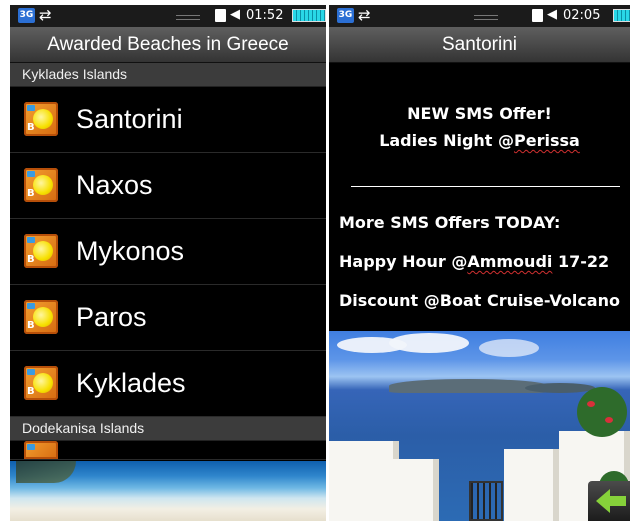 Image resolution: width=630 pixels, height=521 pixels. What do you see at coordinates (168, 429) in the screenshot?
I see `section-header-dodekanisa: Dodekanisa Islands` at bounding box center [168, 429].